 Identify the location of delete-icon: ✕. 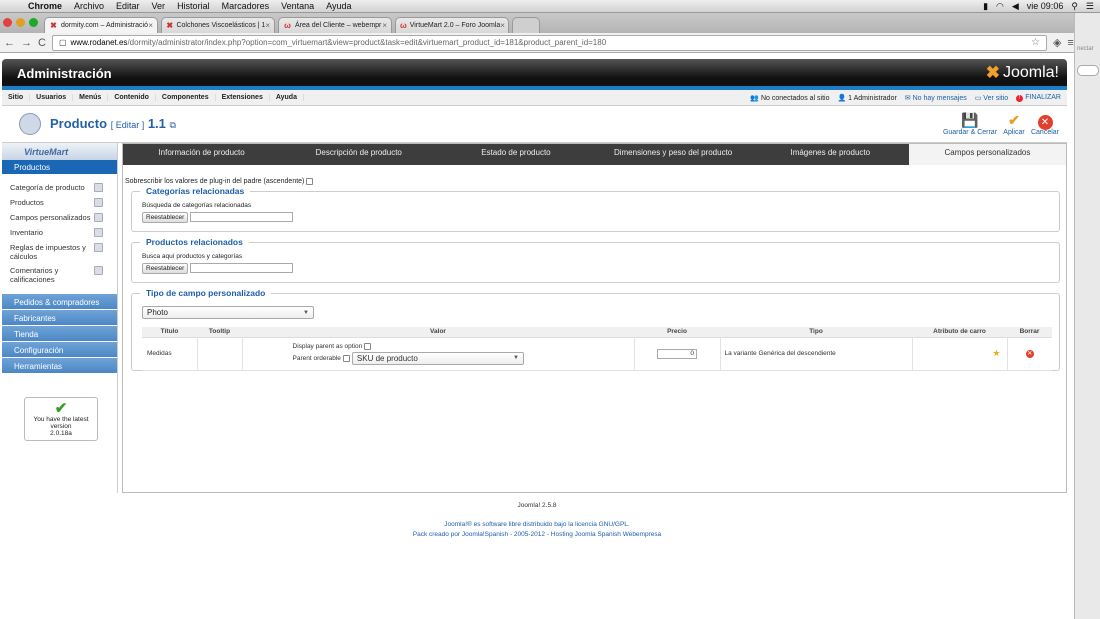
(1029, 353).